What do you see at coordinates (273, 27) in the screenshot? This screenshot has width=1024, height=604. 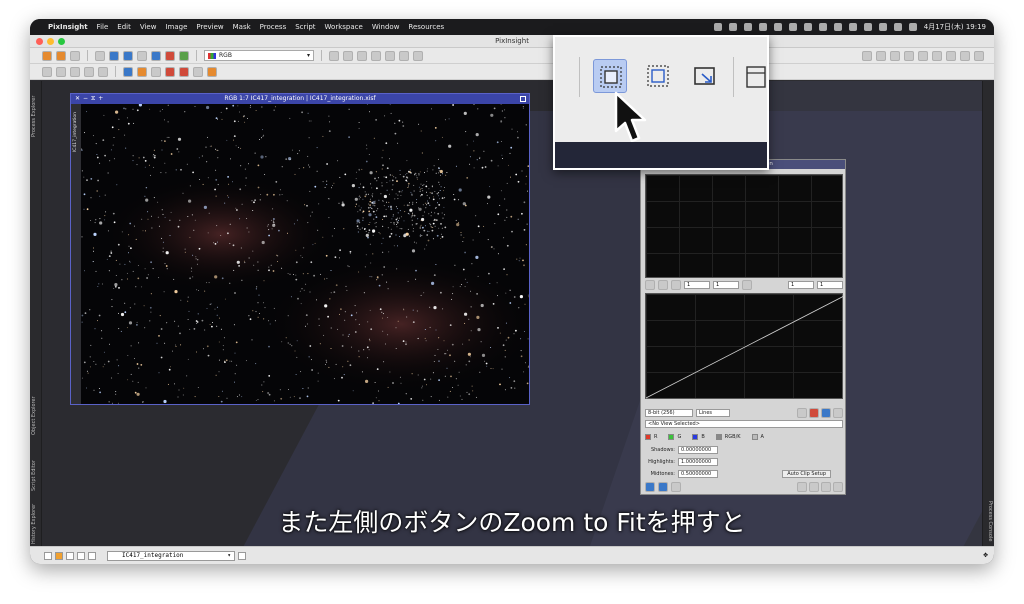 I see `menu-process: Process` at bounding box center [273, 27].